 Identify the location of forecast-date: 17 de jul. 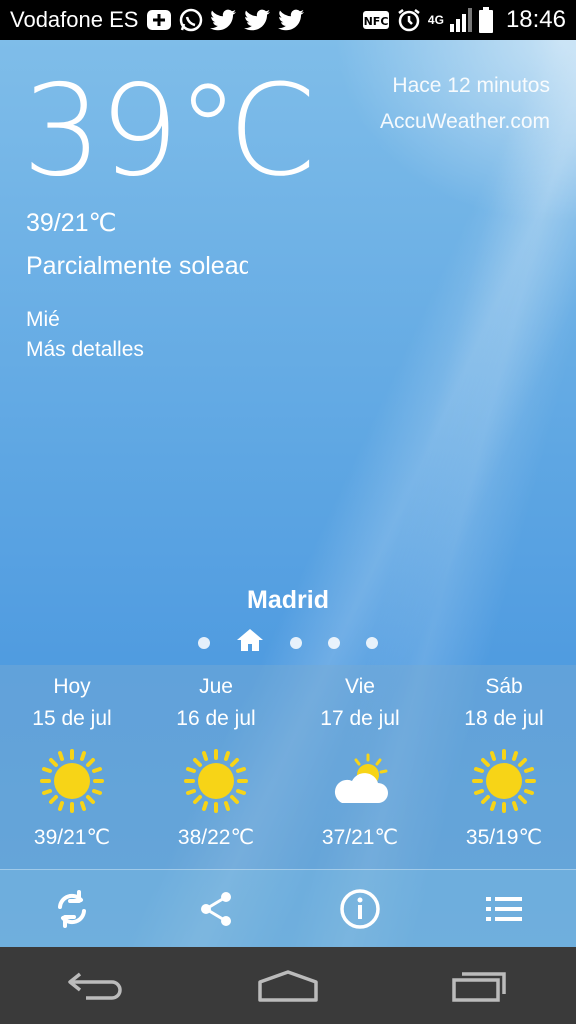
(360, 718).